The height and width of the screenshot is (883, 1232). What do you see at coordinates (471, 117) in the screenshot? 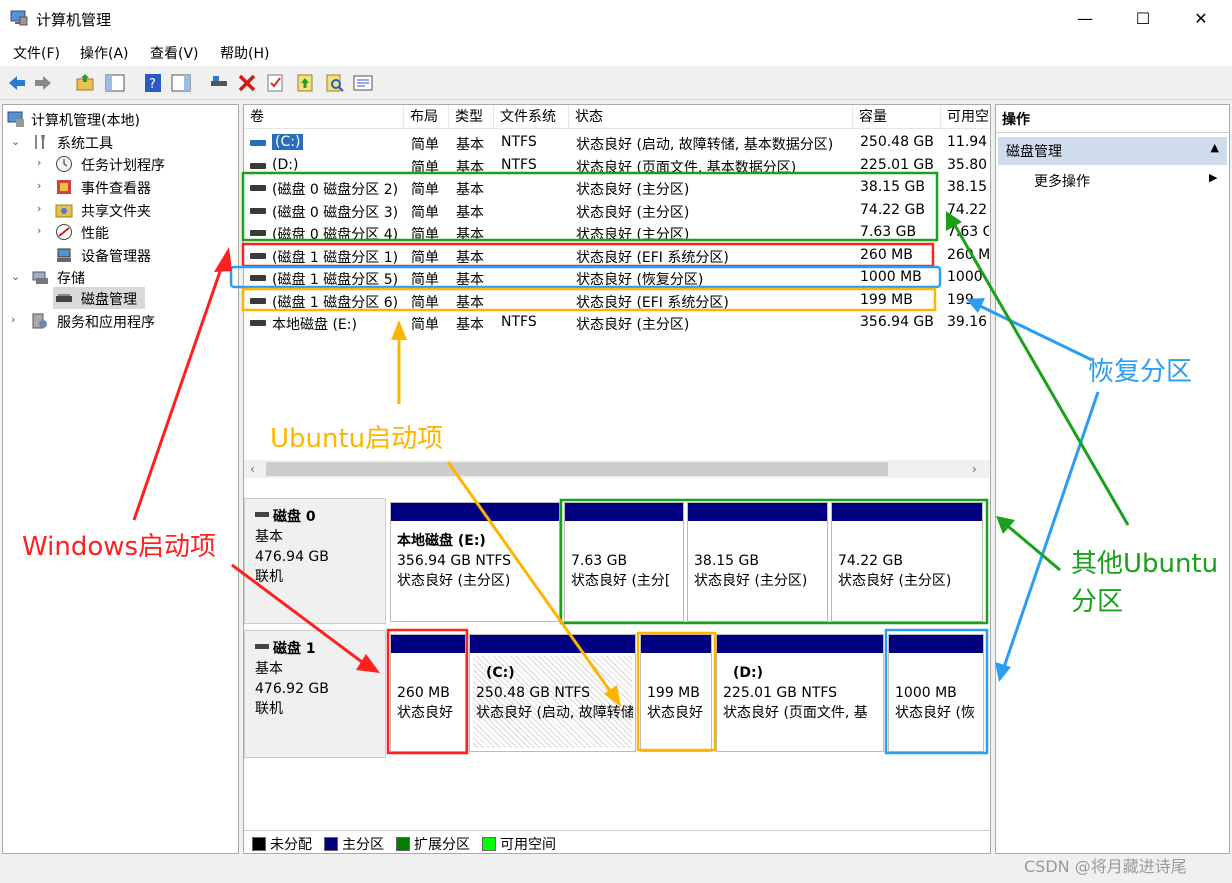
I see `column-header-type: 类型` at bounding box center [471, 117].